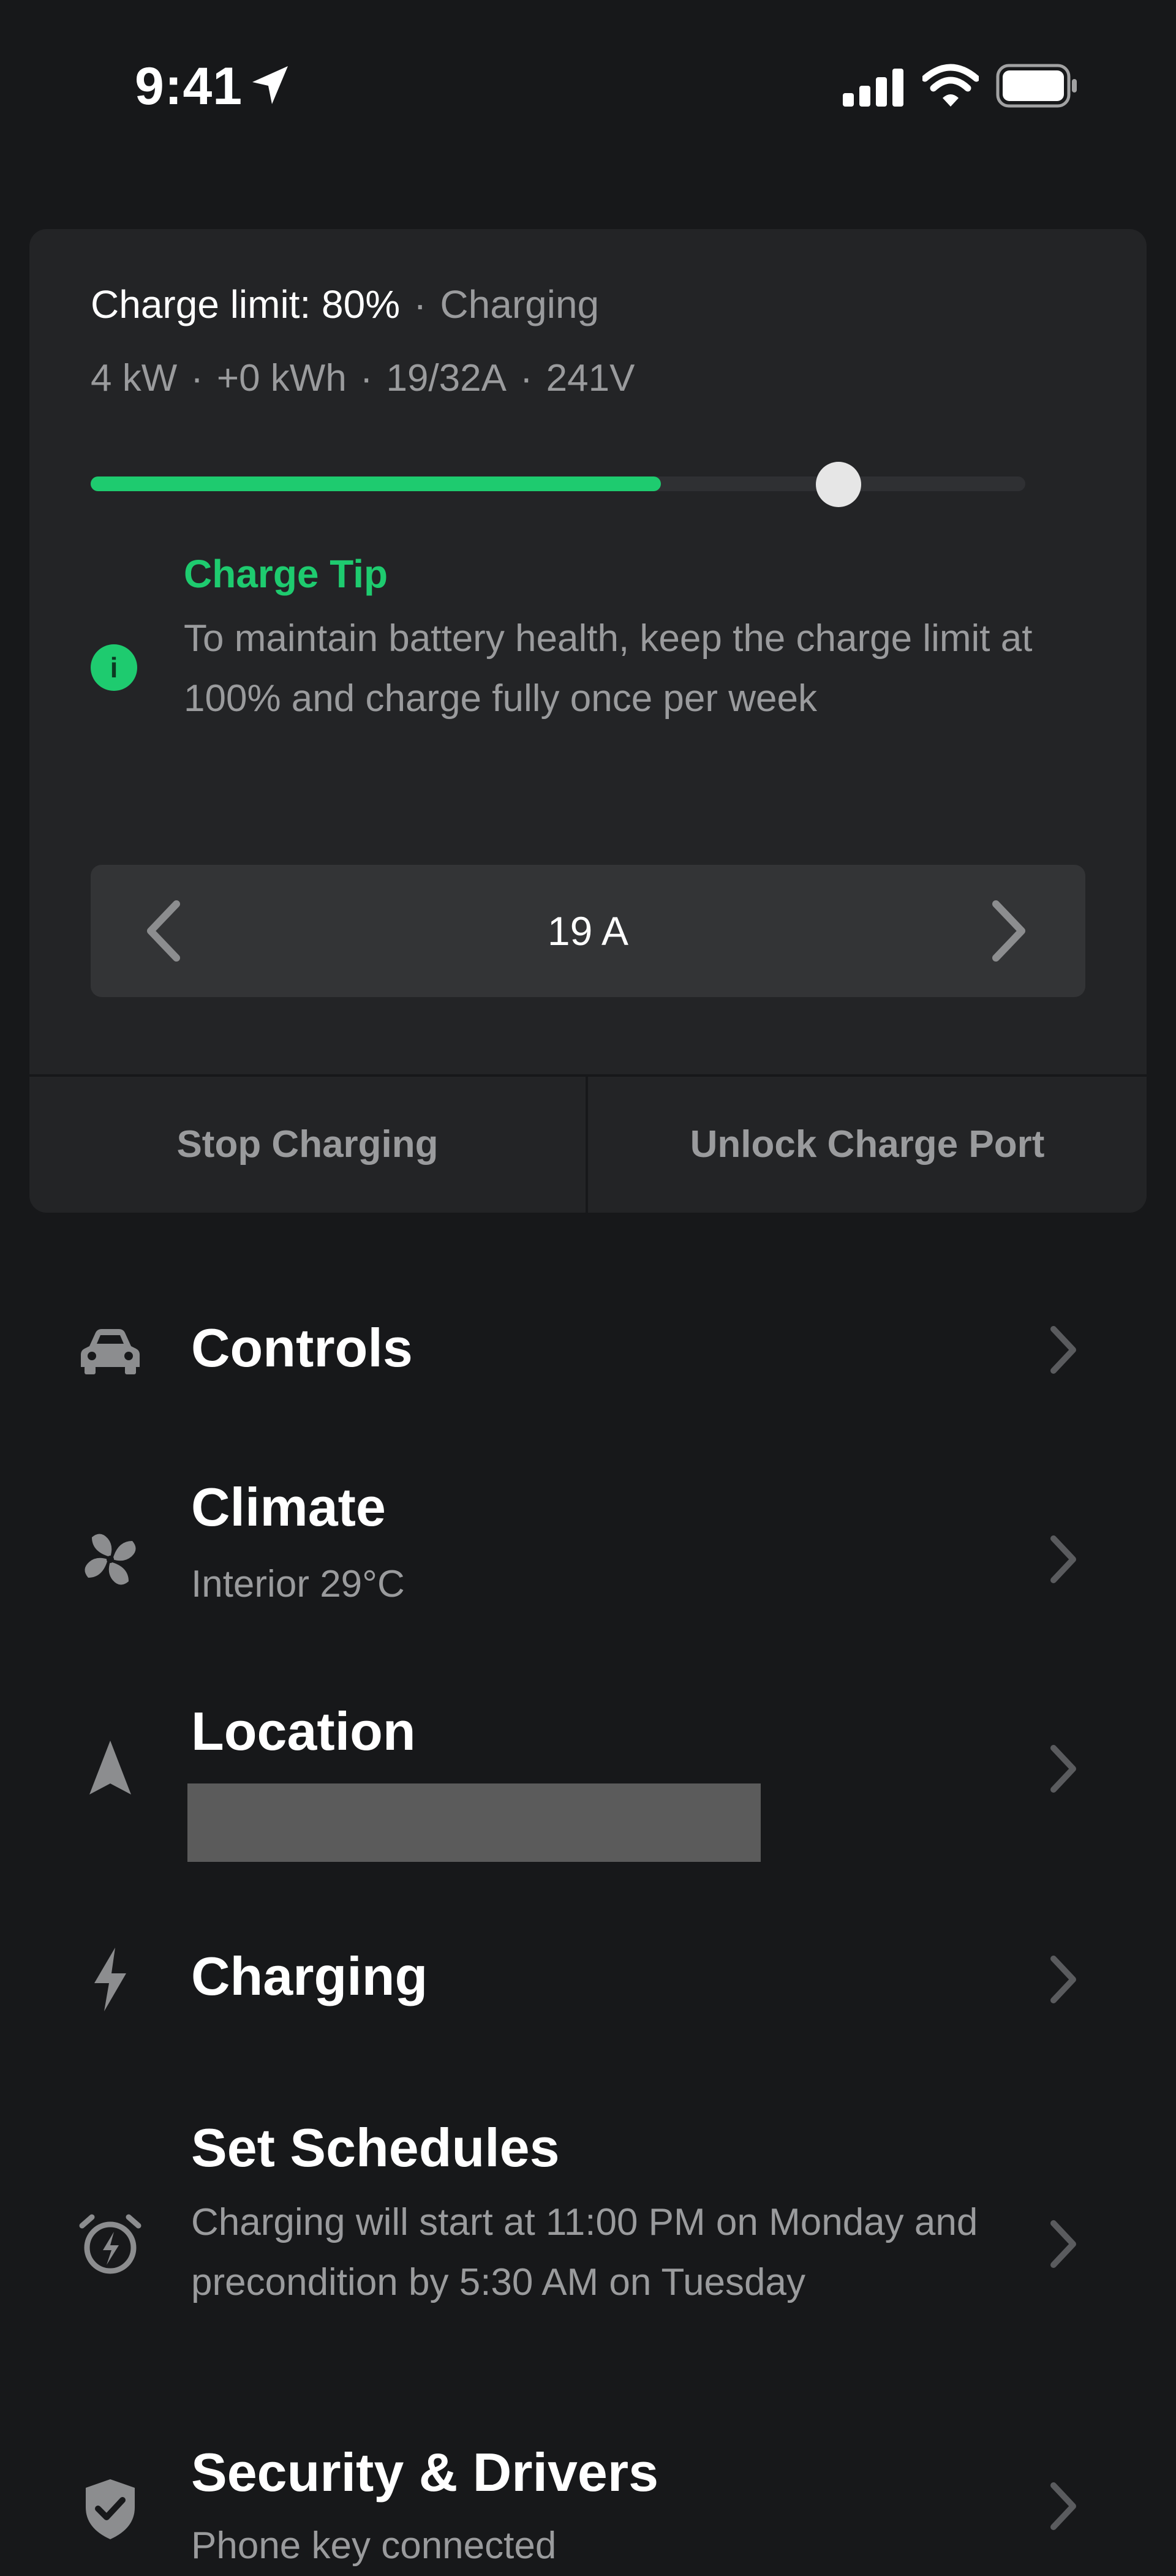  What do you see at coordinates (164, 931) in the screenshot?
I see `chevron-left-icon` at bounding box center [164, 931].